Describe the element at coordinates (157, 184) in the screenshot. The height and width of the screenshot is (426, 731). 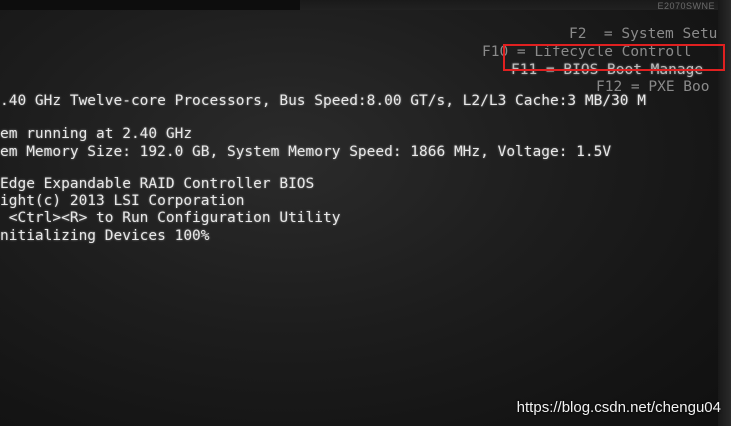
I see `raid-bios-title: Edge Expandable RAID Controller BIOS` at that location.